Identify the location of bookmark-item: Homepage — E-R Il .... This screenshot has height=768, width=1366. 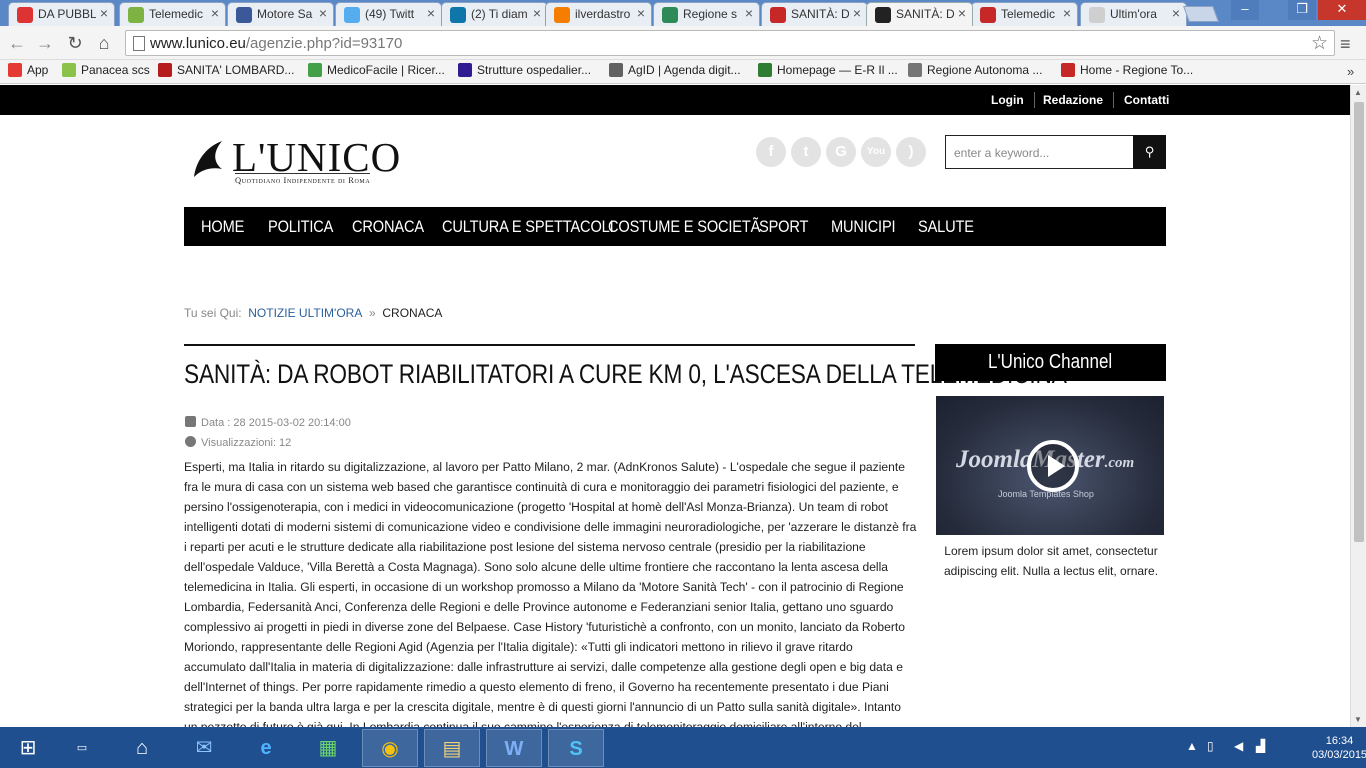
(828, 70).